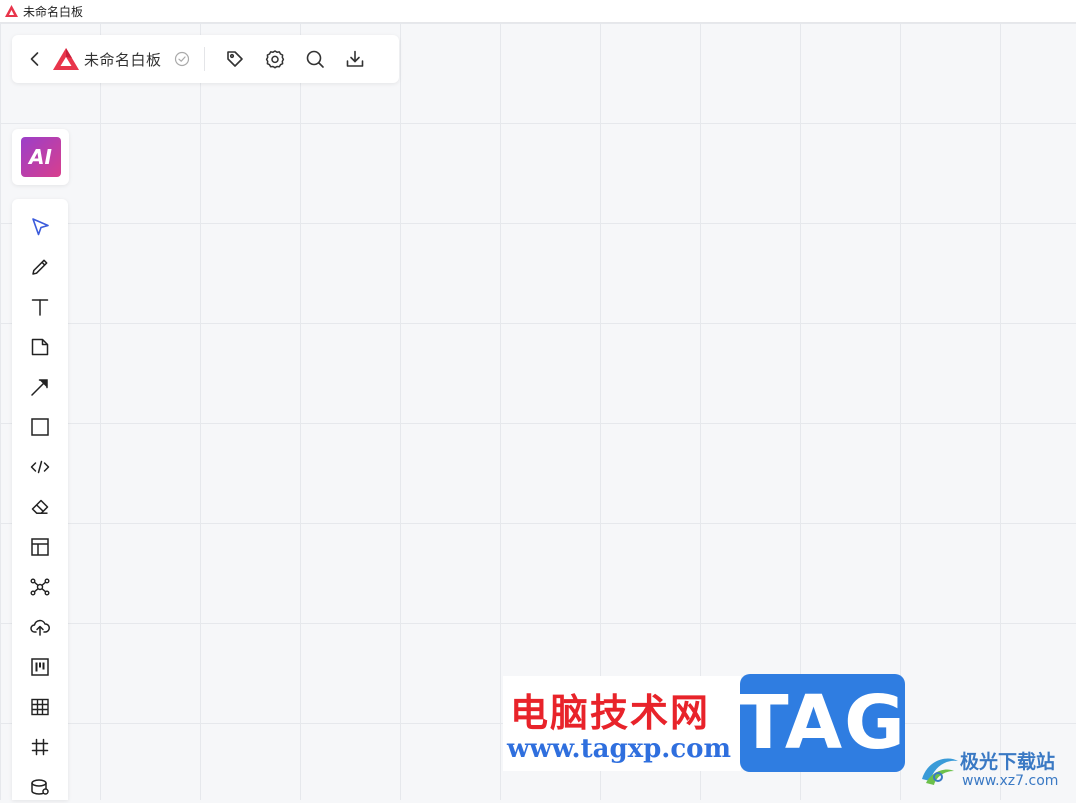 This screenshot has width=1076, height=803. I want to click on layout-tool, so click(40, 547).